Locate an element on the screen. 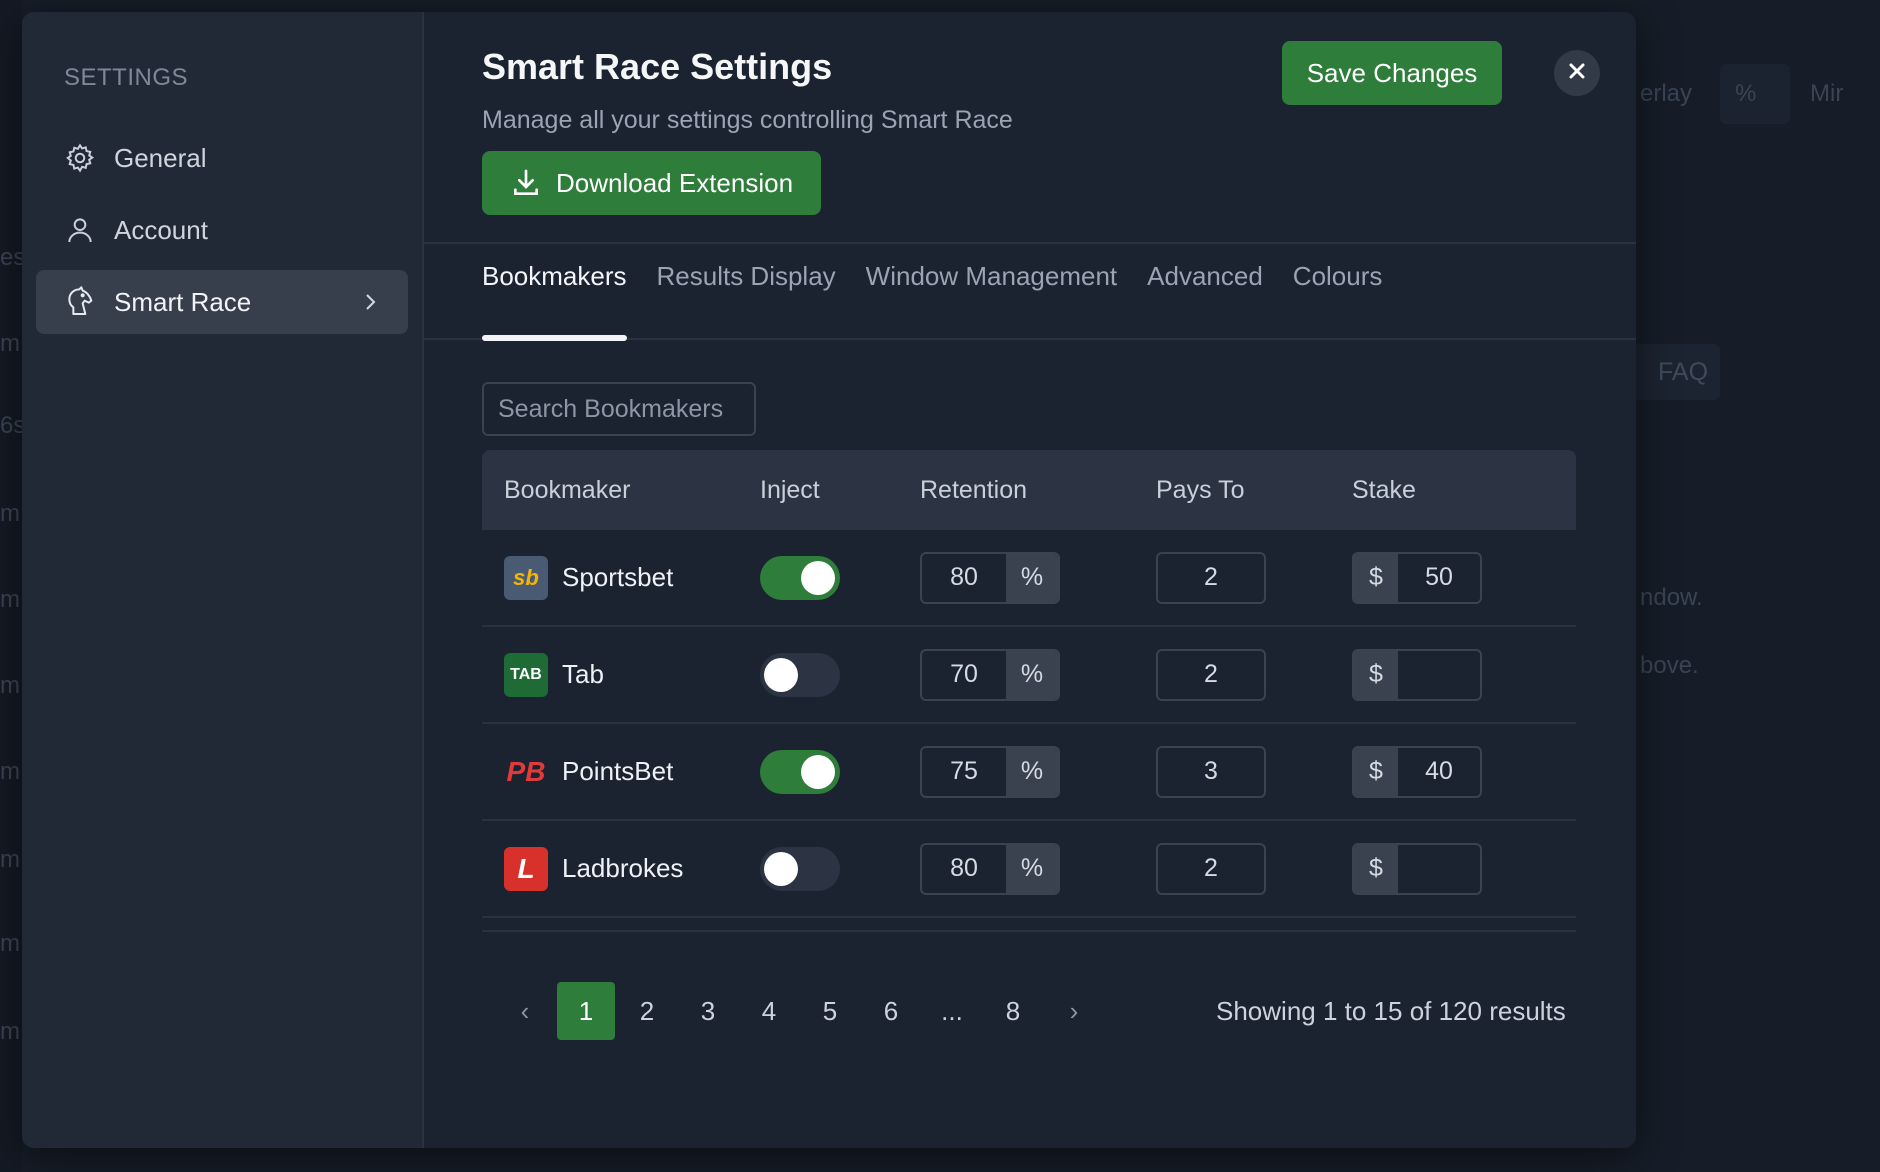 The image size is (1880, 1172). tab-advanced: Advanced is located at coordinates (1205, 291).